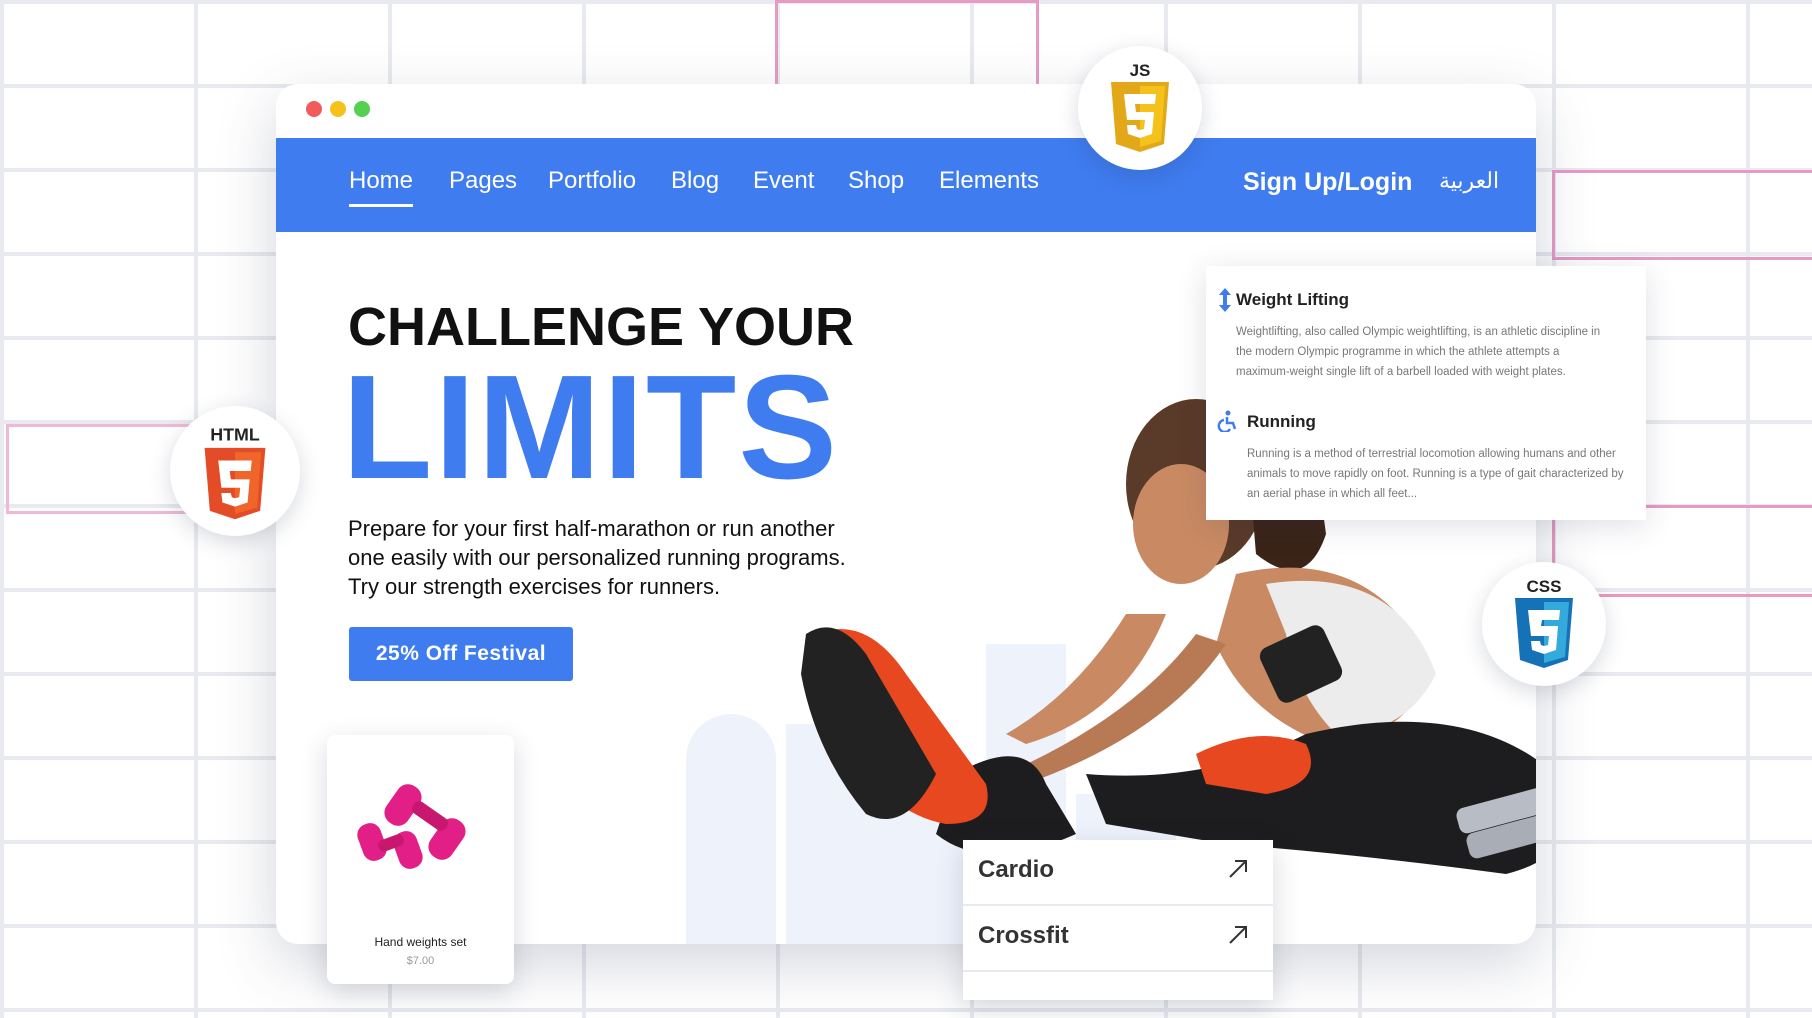  What do you see at coordinates (695, 181) in the screenshot?
I see `nav-blog: Blog` at bounding box center [695, 181].